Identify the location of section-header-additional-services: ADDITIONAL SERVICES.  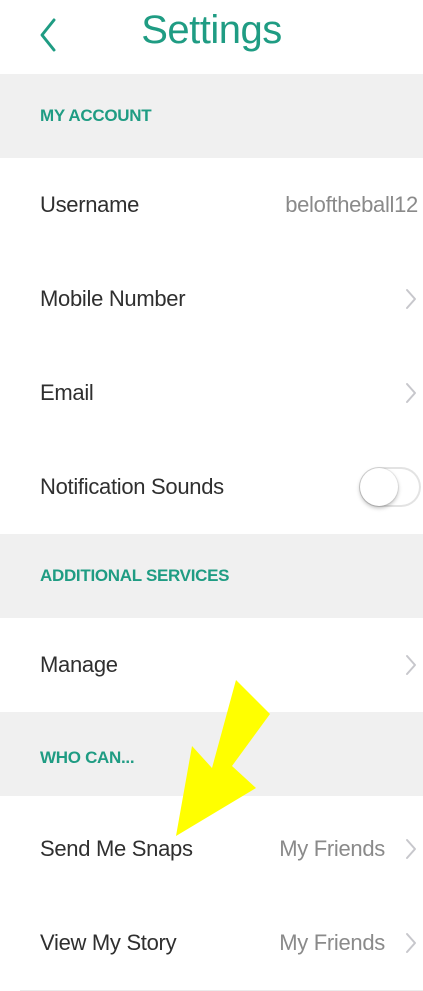
(211, 576).